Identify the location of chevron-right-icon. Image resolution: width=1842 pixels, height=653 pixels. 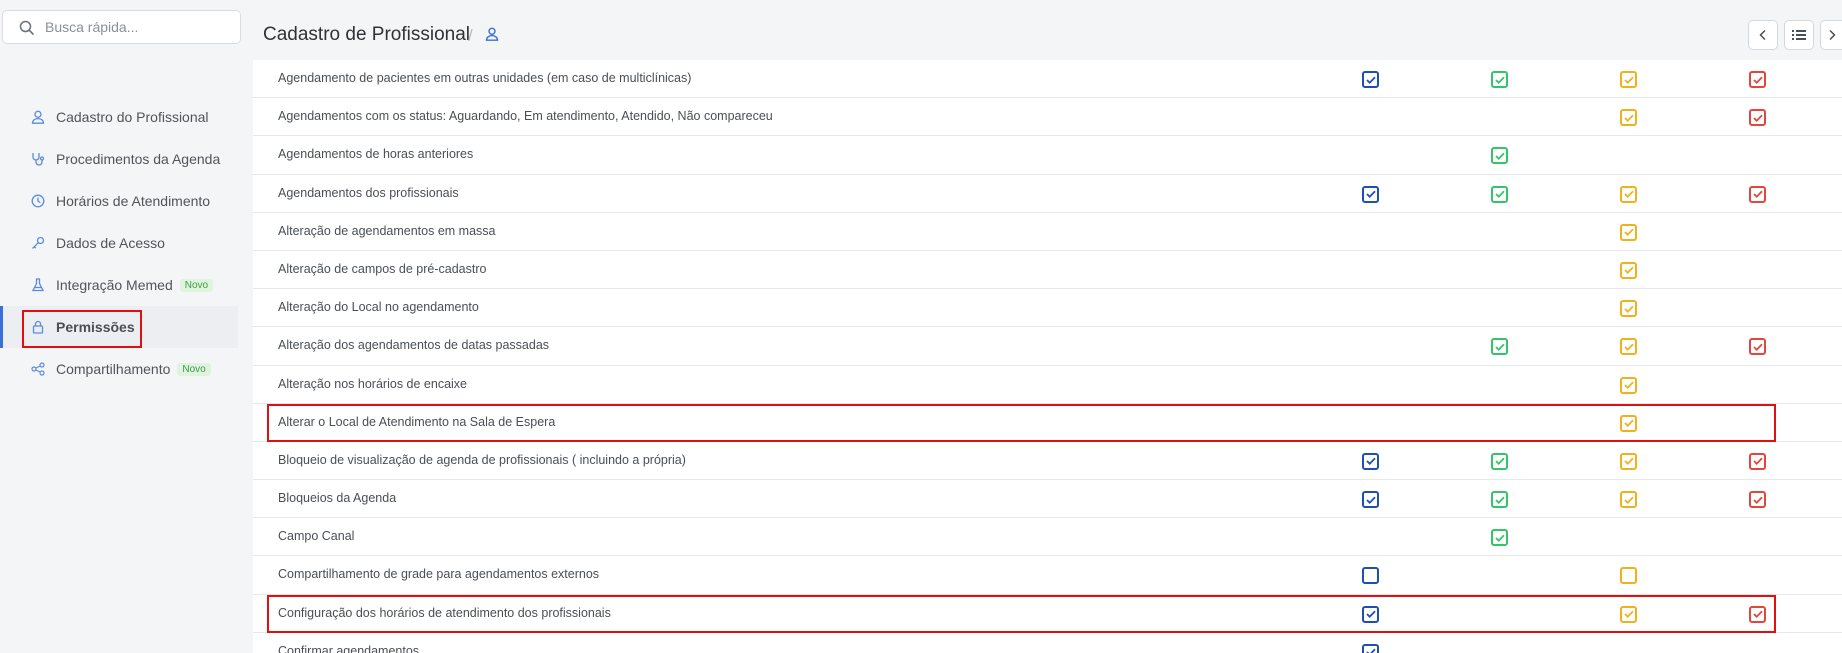
(1832, 35).